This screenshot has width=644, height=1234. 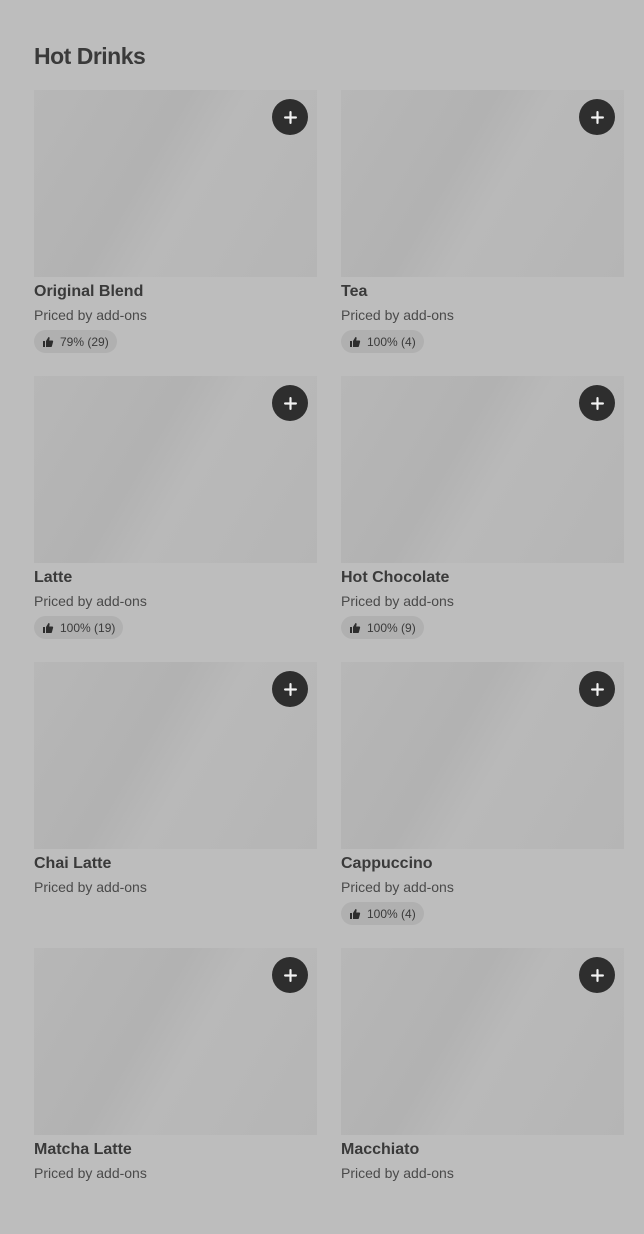 I want to click on menu-item-card: Cappuccino Priced by add-ons 100% (4), so click(x=482, y=805).